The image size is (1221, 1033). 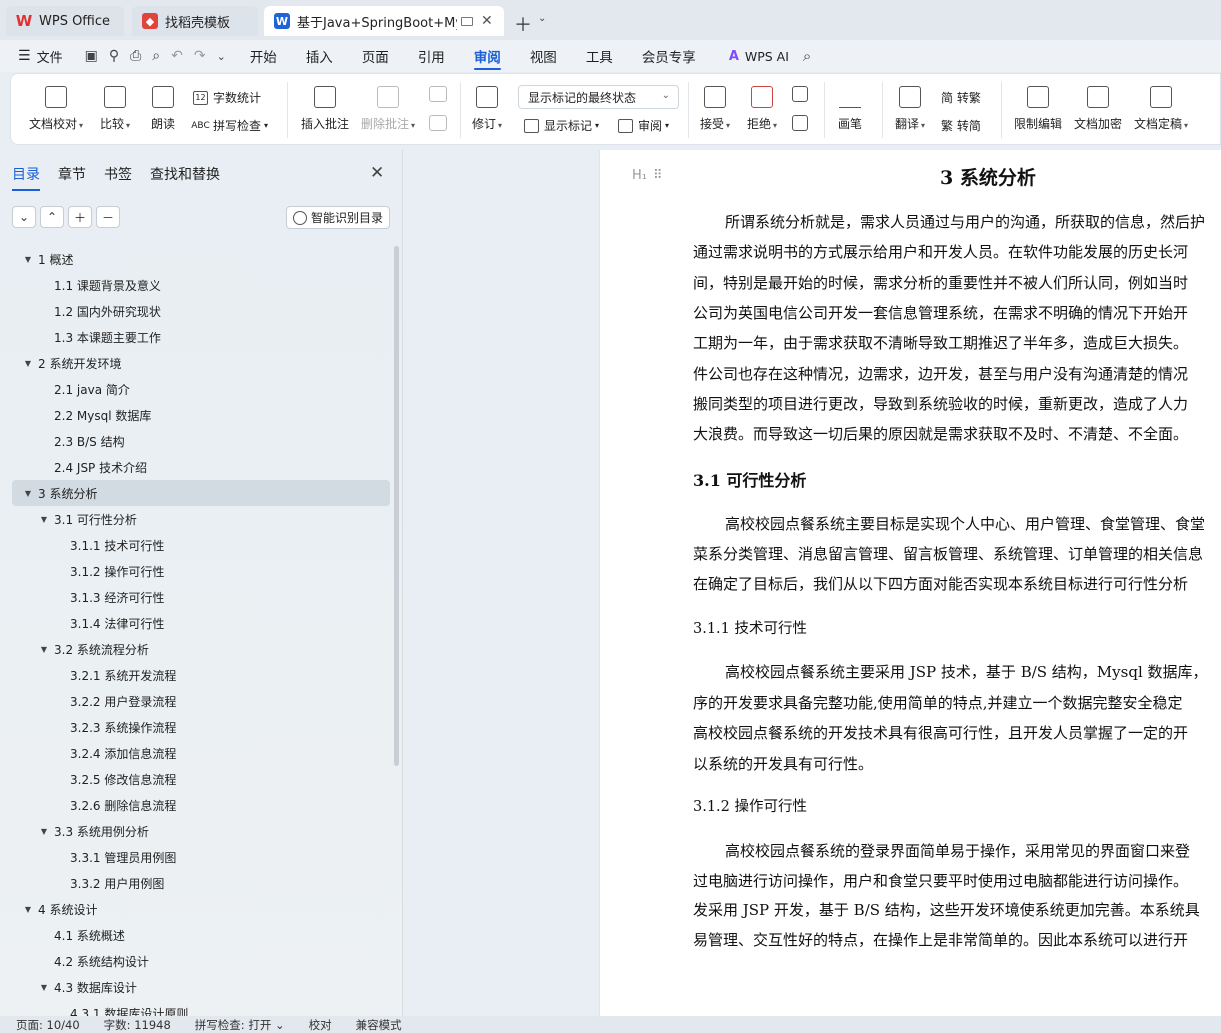 What do you see at coordinates (195, 21) in the screenshot?
I see `tab-template: ◆ 找稻壳模板` at bounding box center [195, 21].